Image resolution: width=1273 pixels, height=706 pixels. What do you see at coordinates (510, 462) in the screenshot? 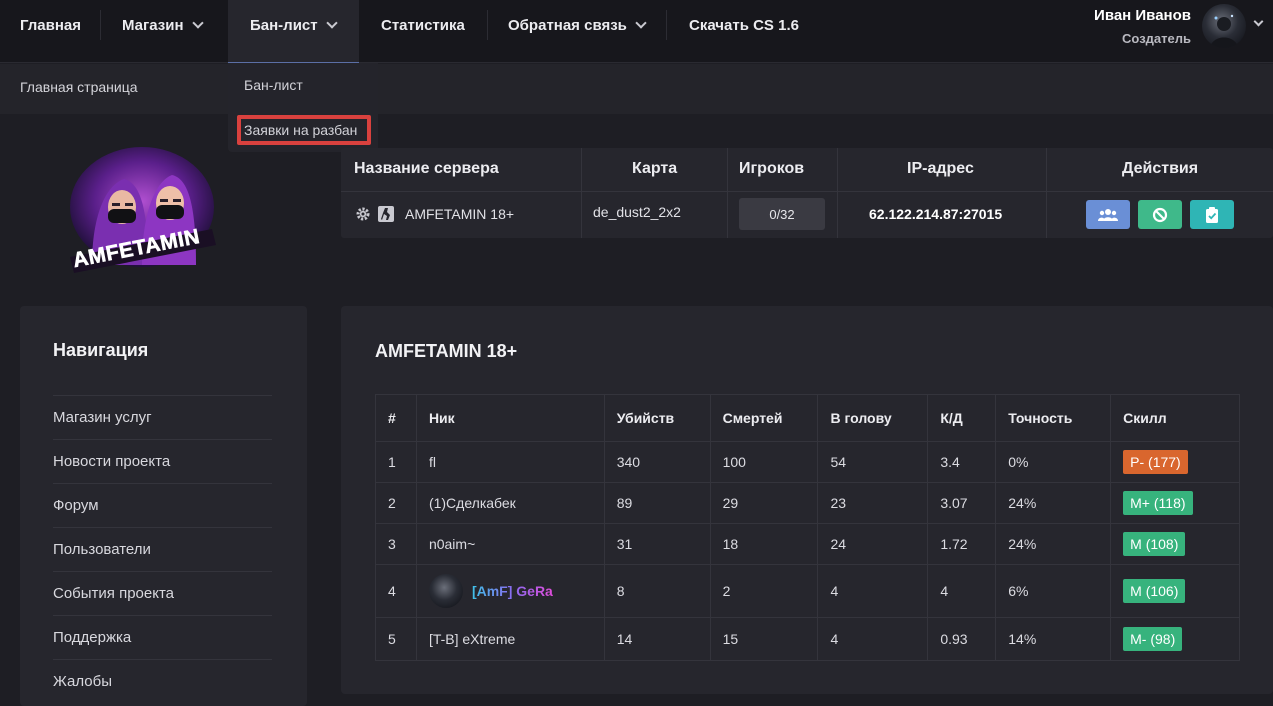
I see `nick-cell: fl` at bounding box center [510, 462].